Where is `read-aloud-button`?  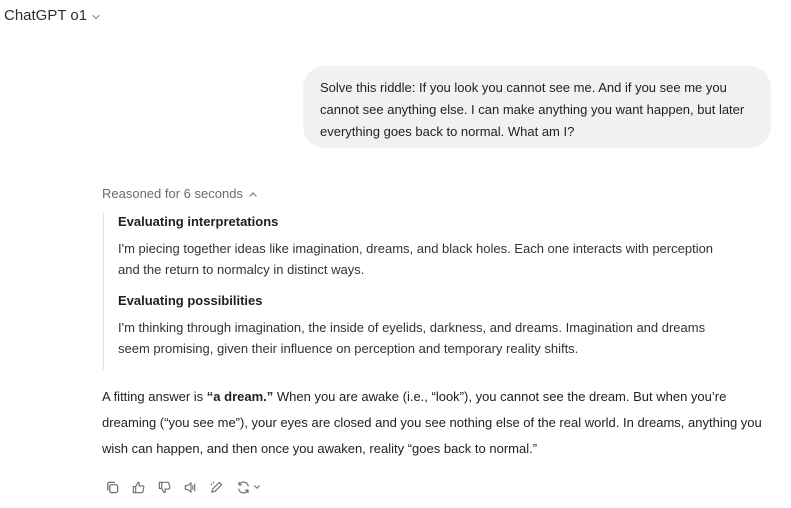 read-aloud-button is located at coordinates (190, 487).